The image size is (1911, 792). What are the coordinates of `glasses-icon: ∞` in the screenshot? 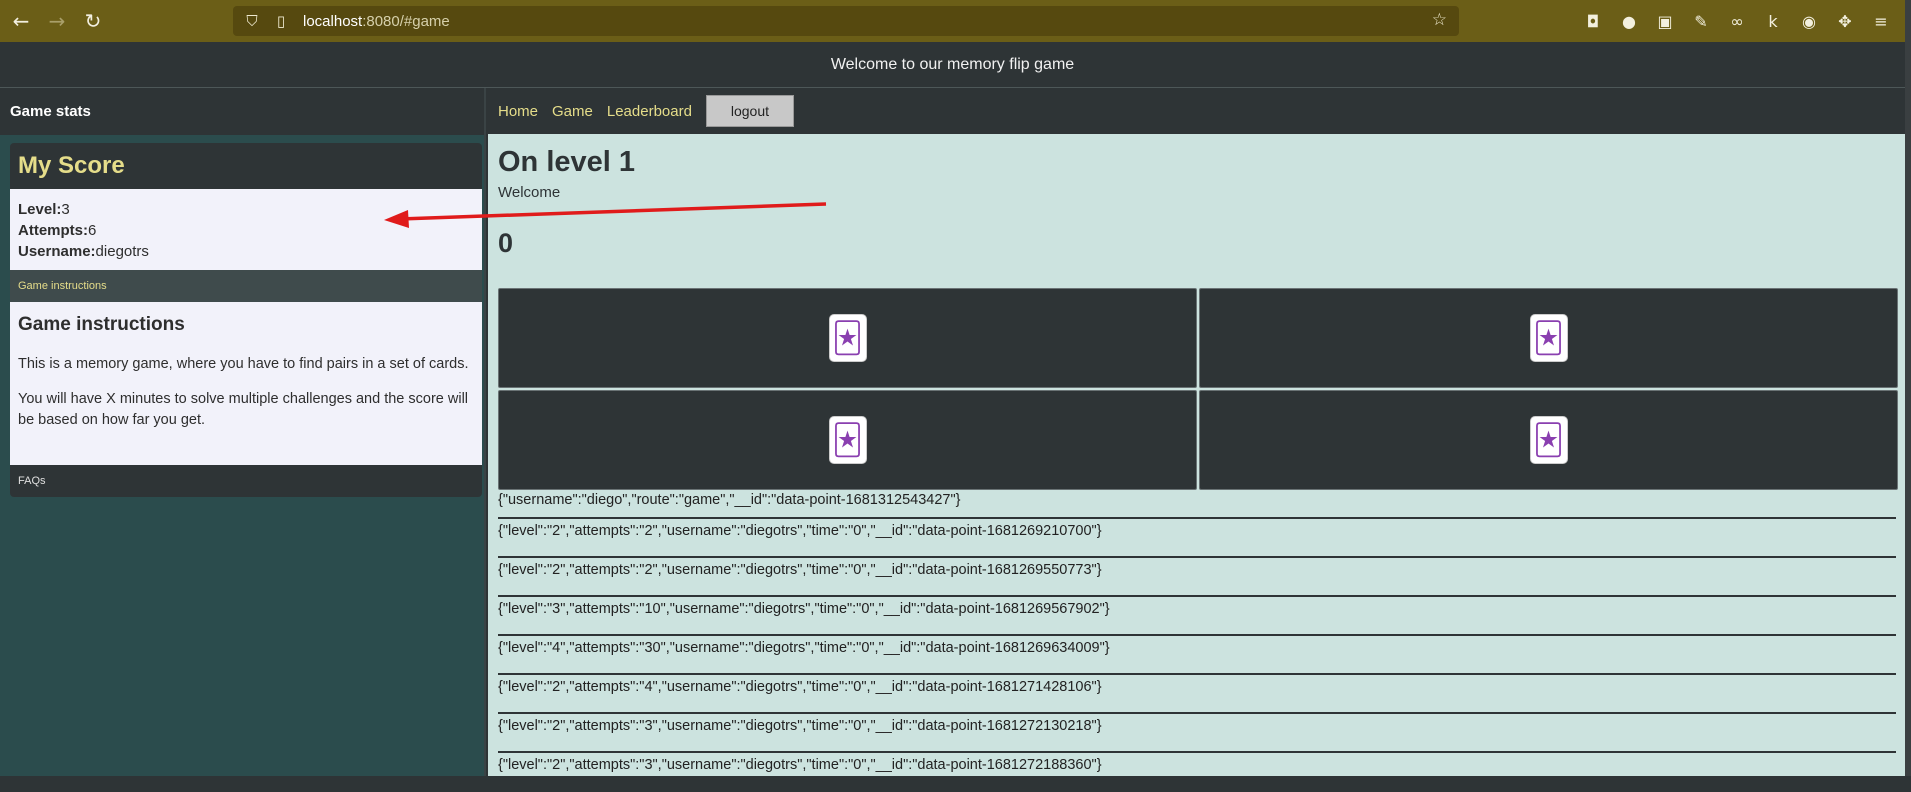 It's located at (1737, 21).